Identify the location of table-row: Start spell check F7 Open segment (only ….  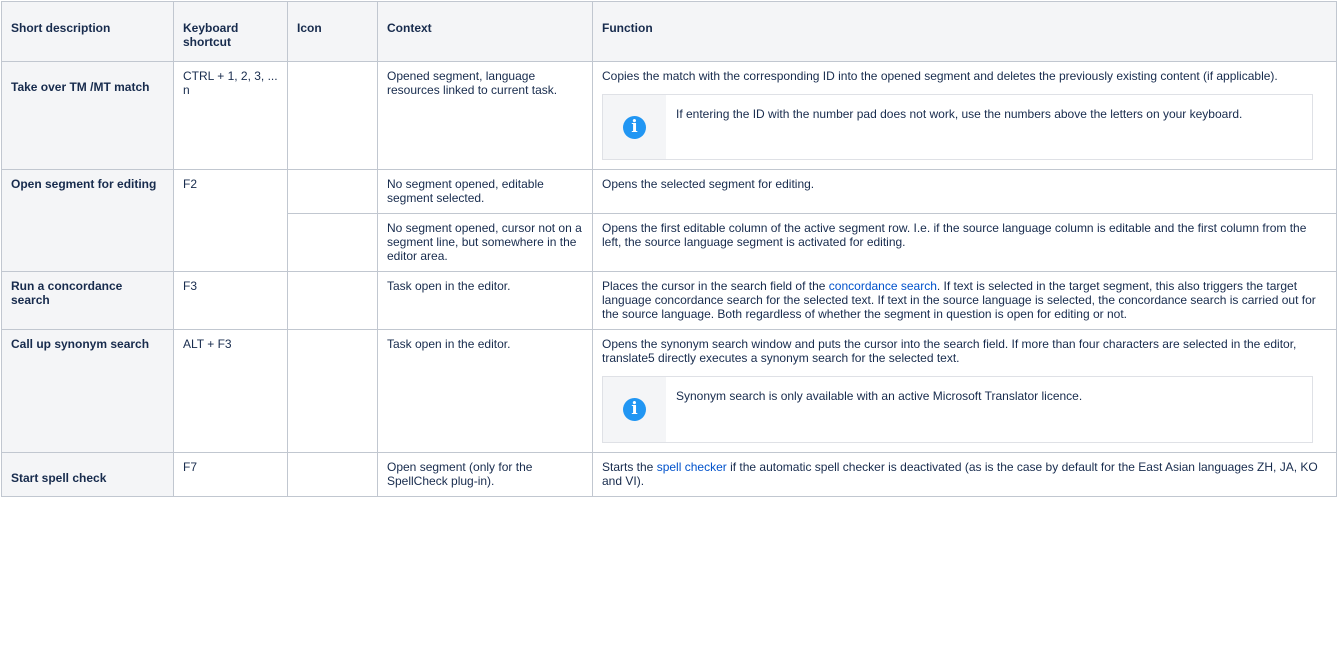
(669, 474).